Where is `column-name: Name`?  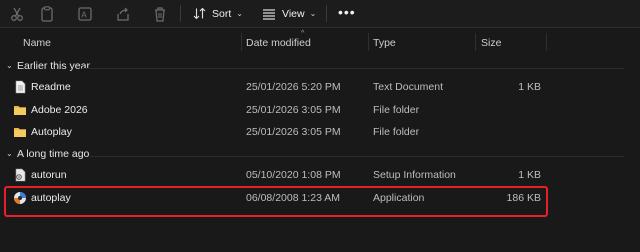 column-name: Name is located at coordinates (37, 43).